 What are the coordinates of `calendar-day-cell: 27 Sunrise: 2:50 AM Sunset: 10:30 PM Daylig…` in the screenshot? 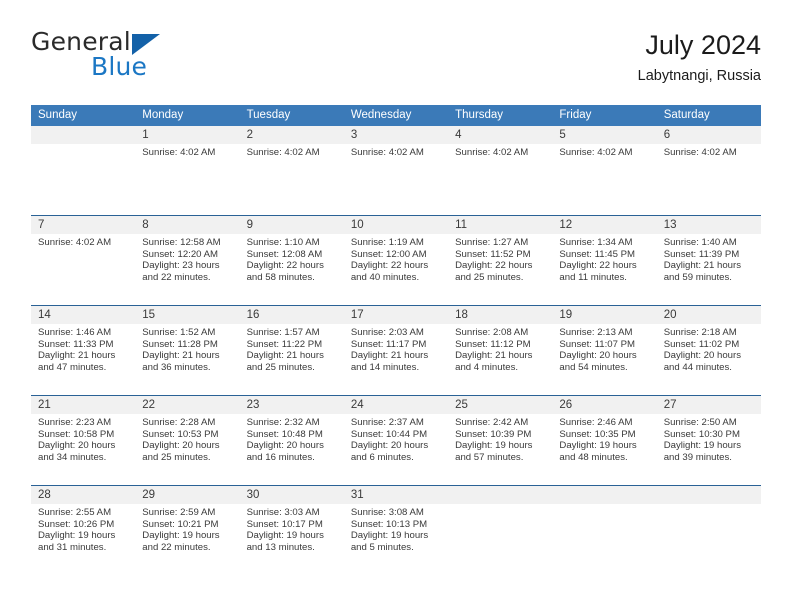 It's located at (708, 440).